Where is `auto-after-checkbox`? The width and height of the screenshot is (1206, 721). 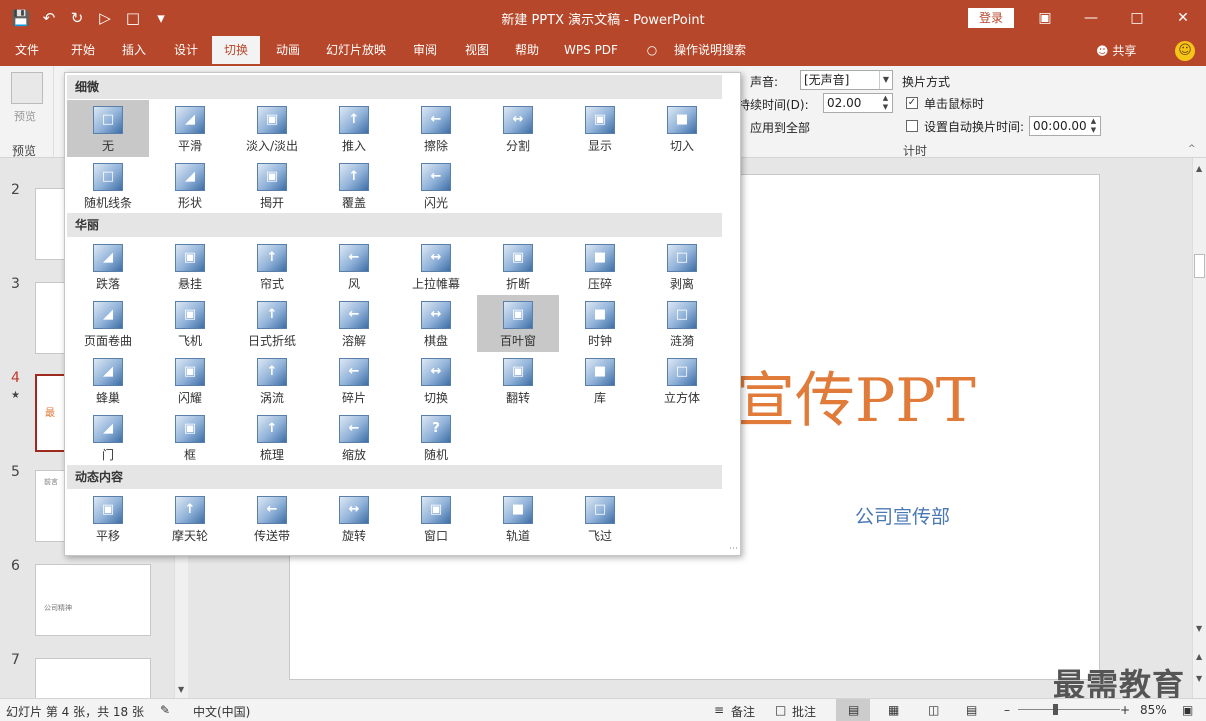
auto-after-checkbox is located at coordinates (912, 126).